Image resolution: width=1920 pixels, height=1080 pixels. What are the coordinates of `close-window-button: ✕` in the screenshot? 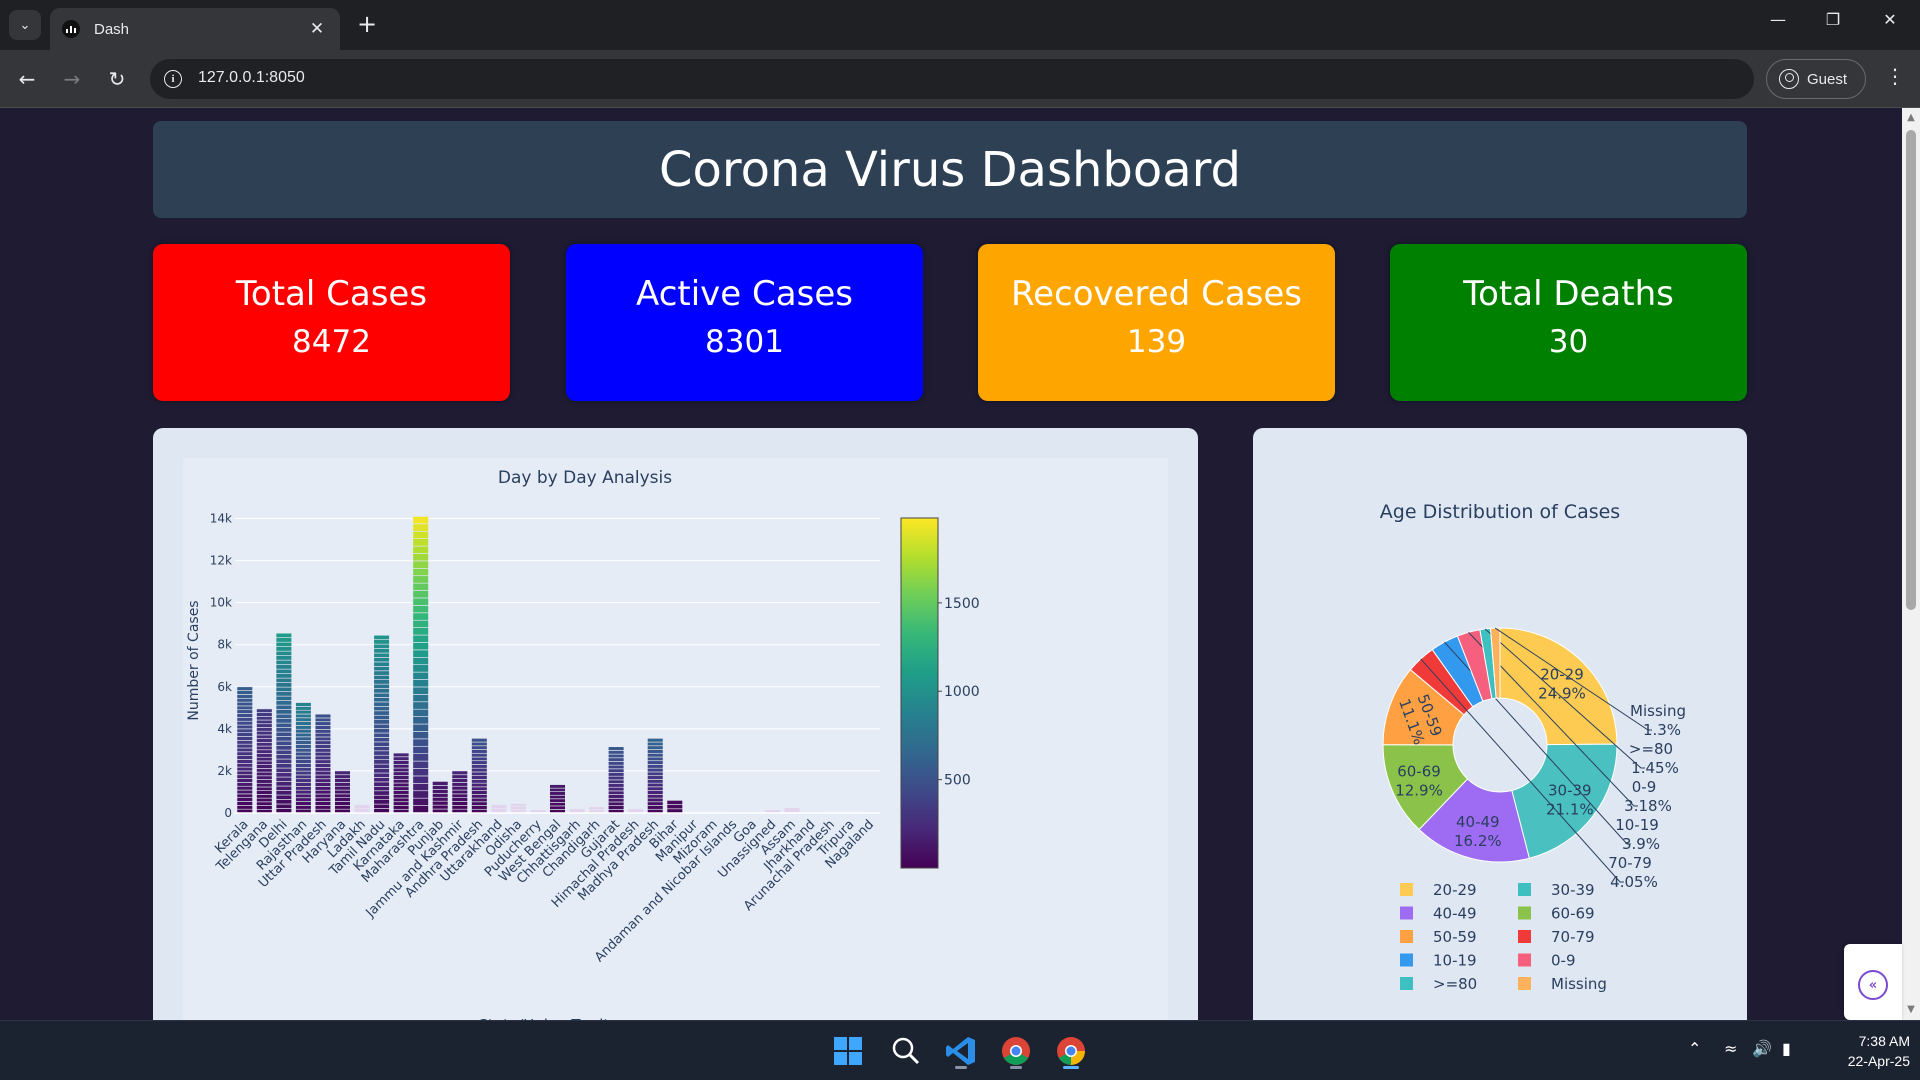 It's located at (1890, 19).